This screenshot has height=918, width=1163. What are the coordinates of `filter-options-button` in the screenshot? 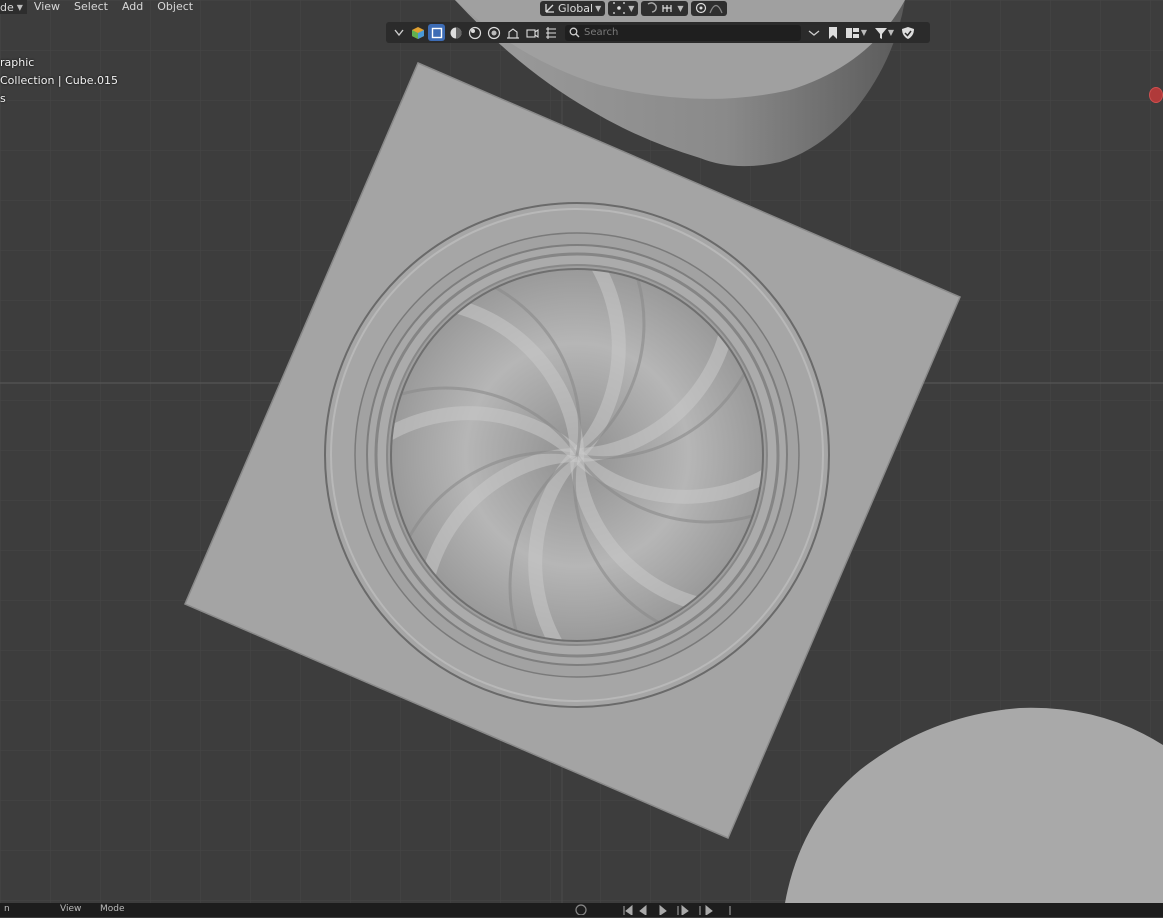 It's located at (813, 32).